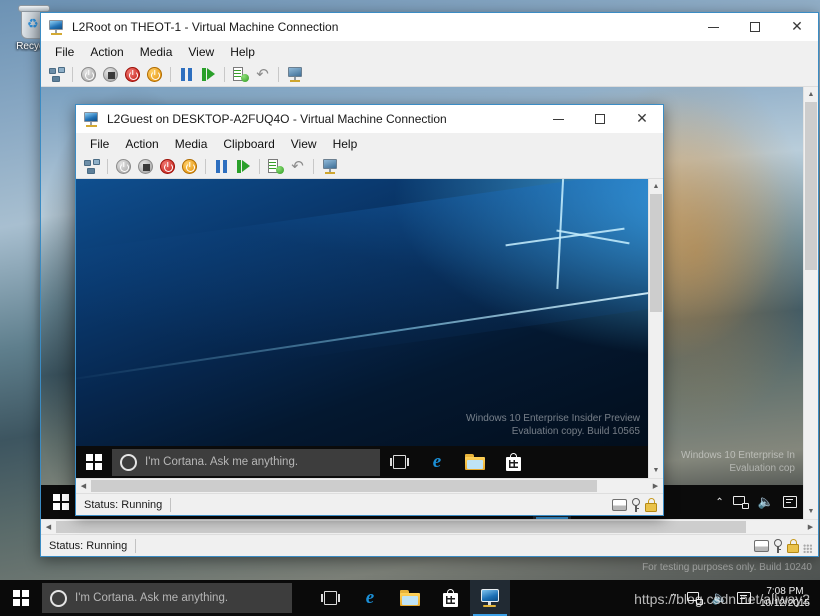  I want to click on host-system-tray: ⌃ 🔈 7:08 PM 10/12/2015, so click(744, 598).